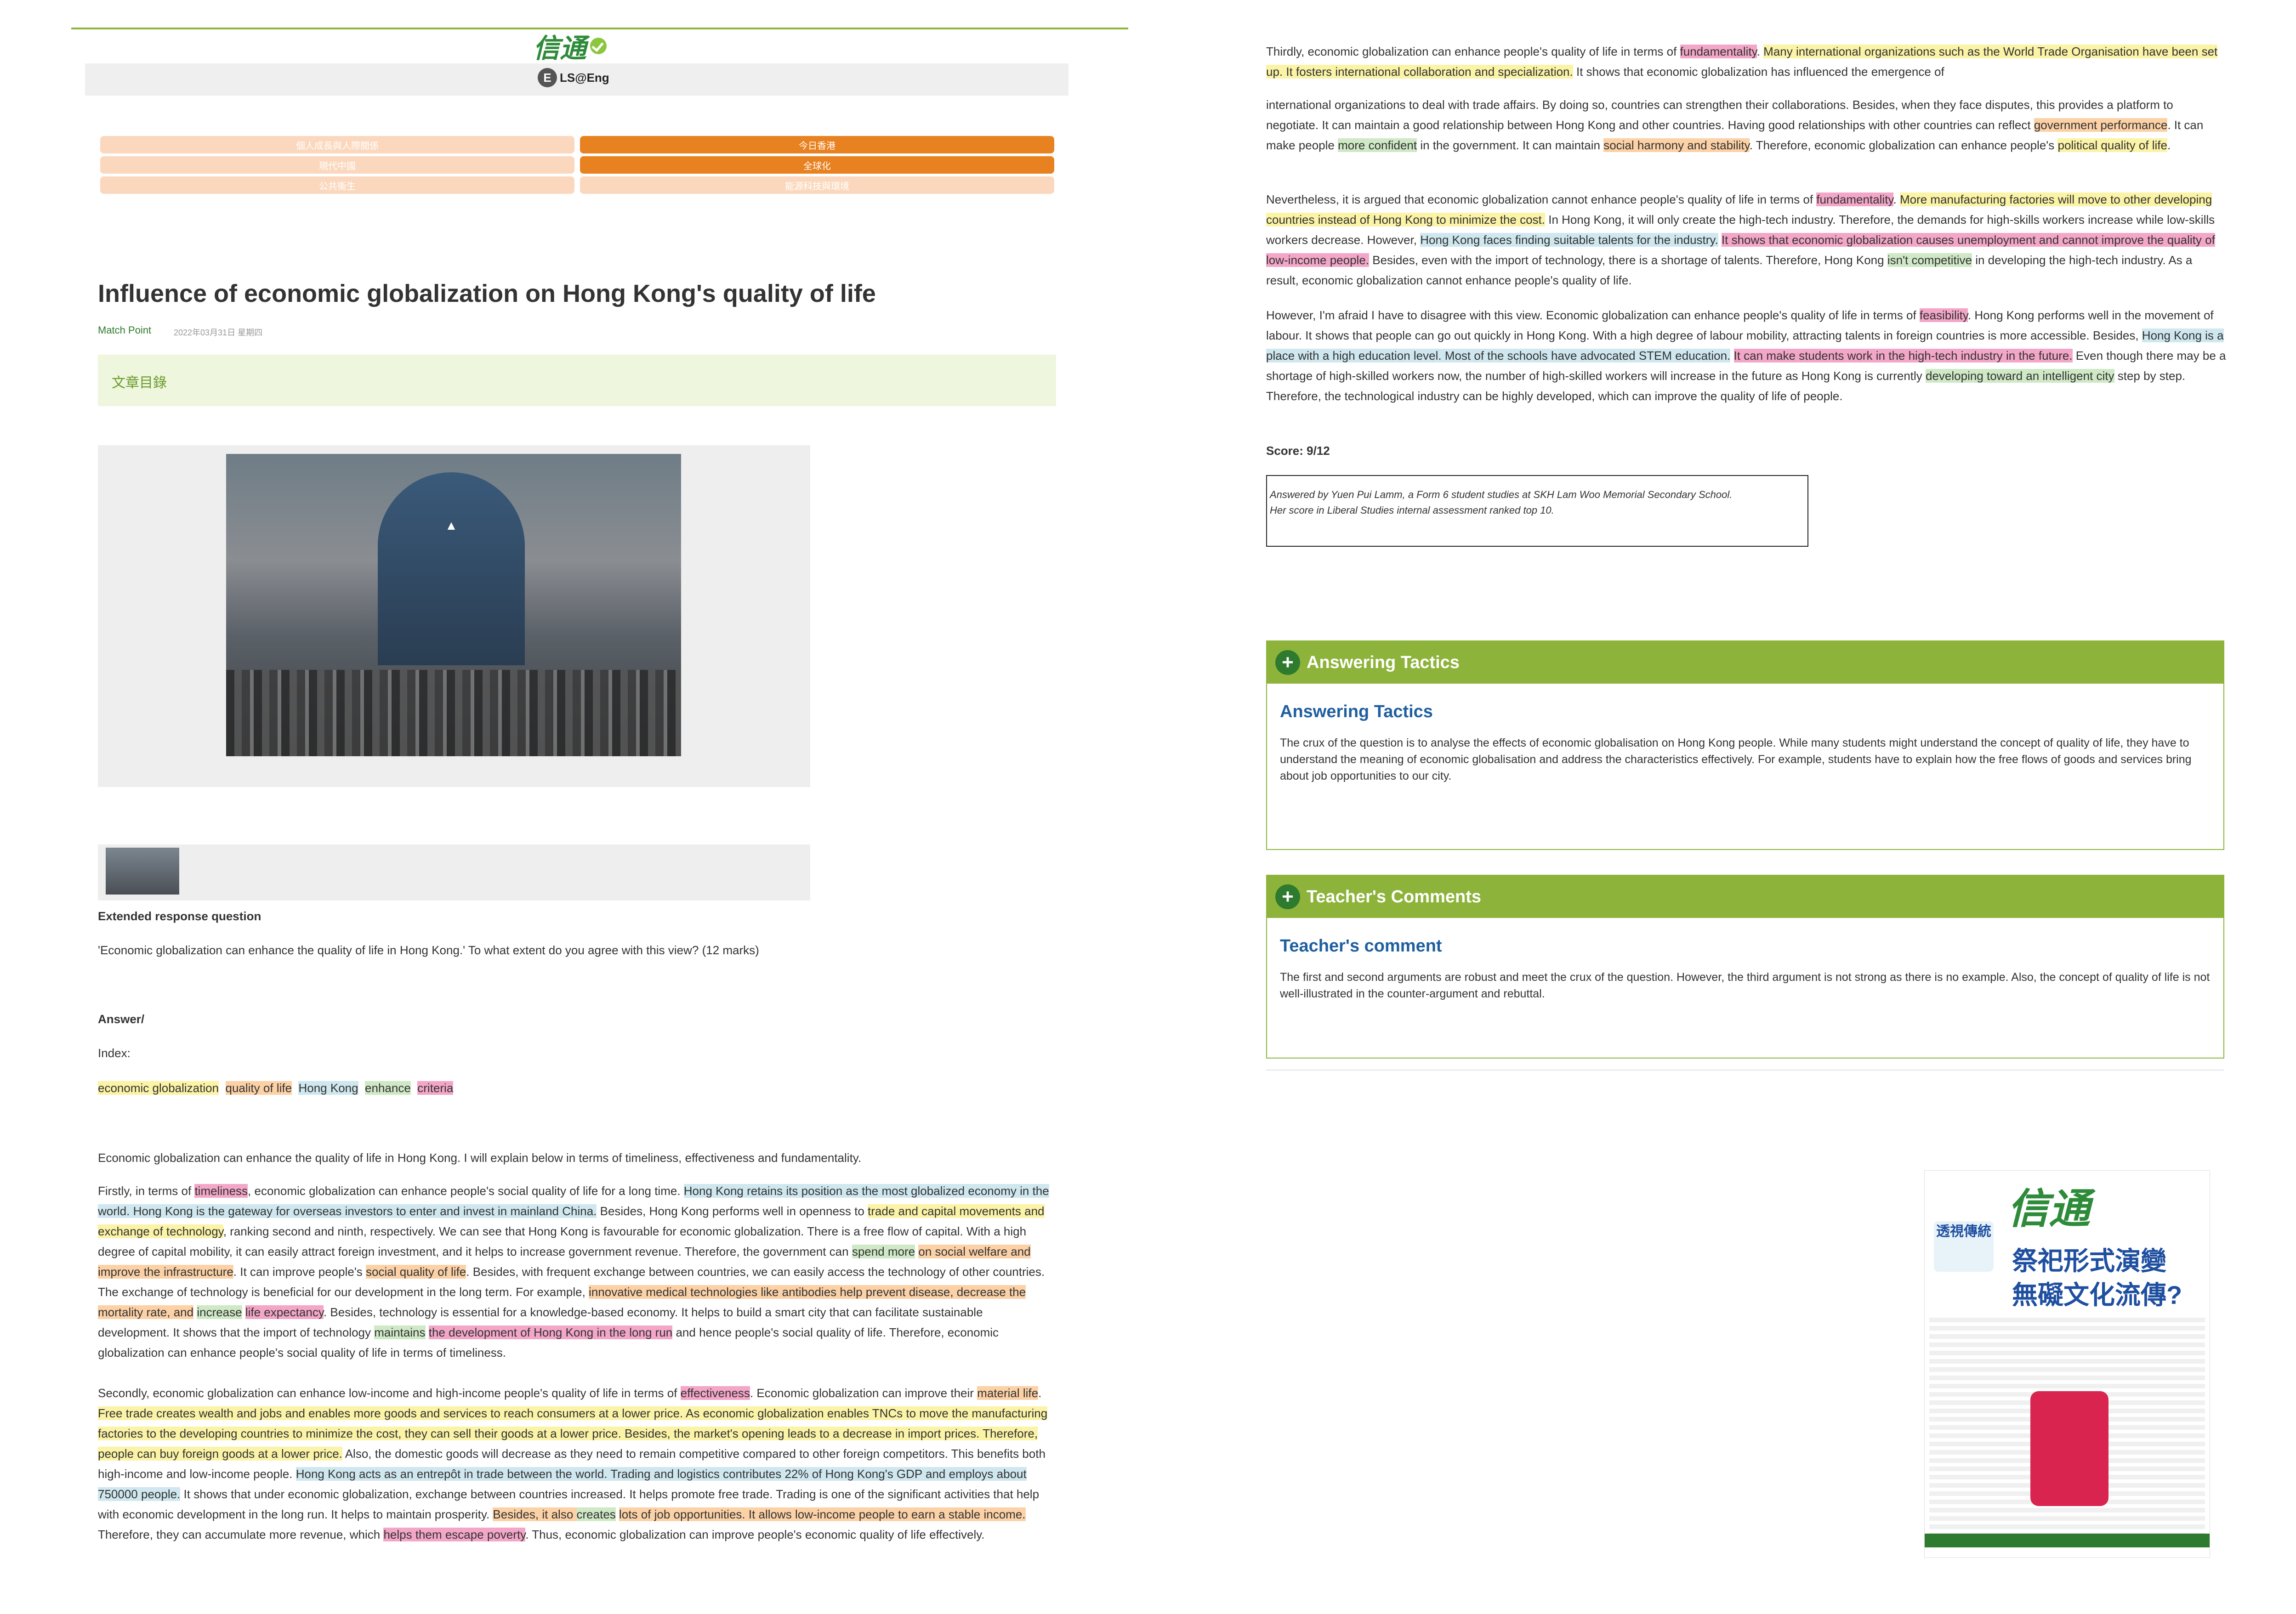  What do you see at coordinates (125, 330) in the screenshot?
I see `author-link: Match Point` at bounding box center [125, 330].